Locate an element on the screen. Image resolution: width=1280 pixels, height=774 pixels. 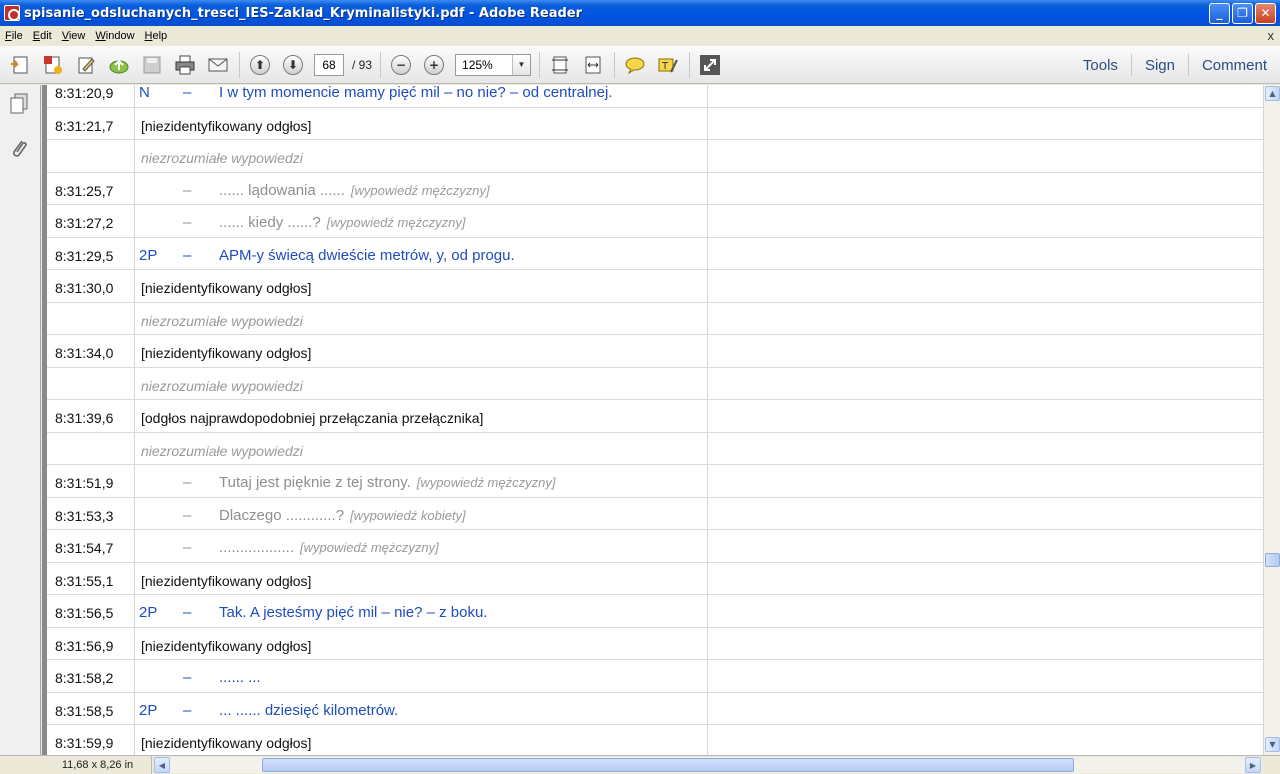
chevron-down-icon: ▼ is located at coordinates (521, 64).